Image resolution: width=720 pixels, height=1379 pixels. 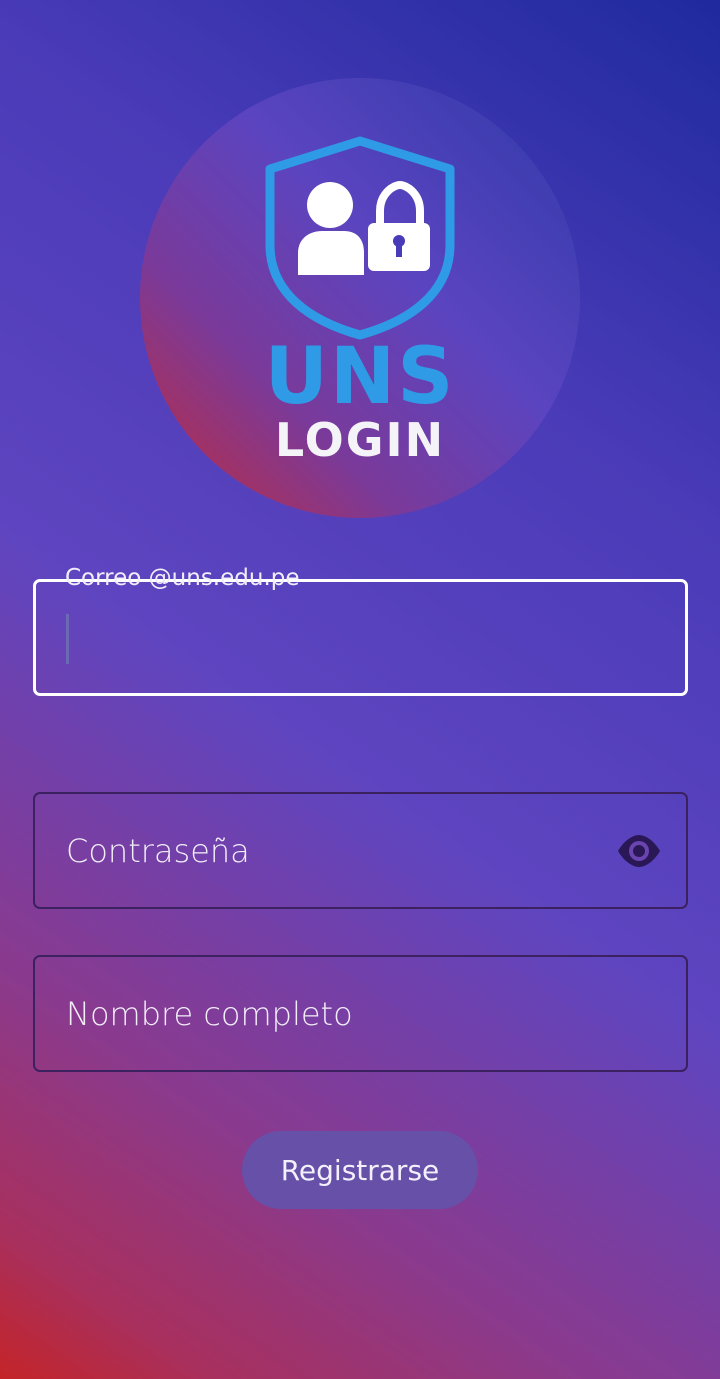 I want to click on shield-user-lock-icon, so click(x=360, y=238).